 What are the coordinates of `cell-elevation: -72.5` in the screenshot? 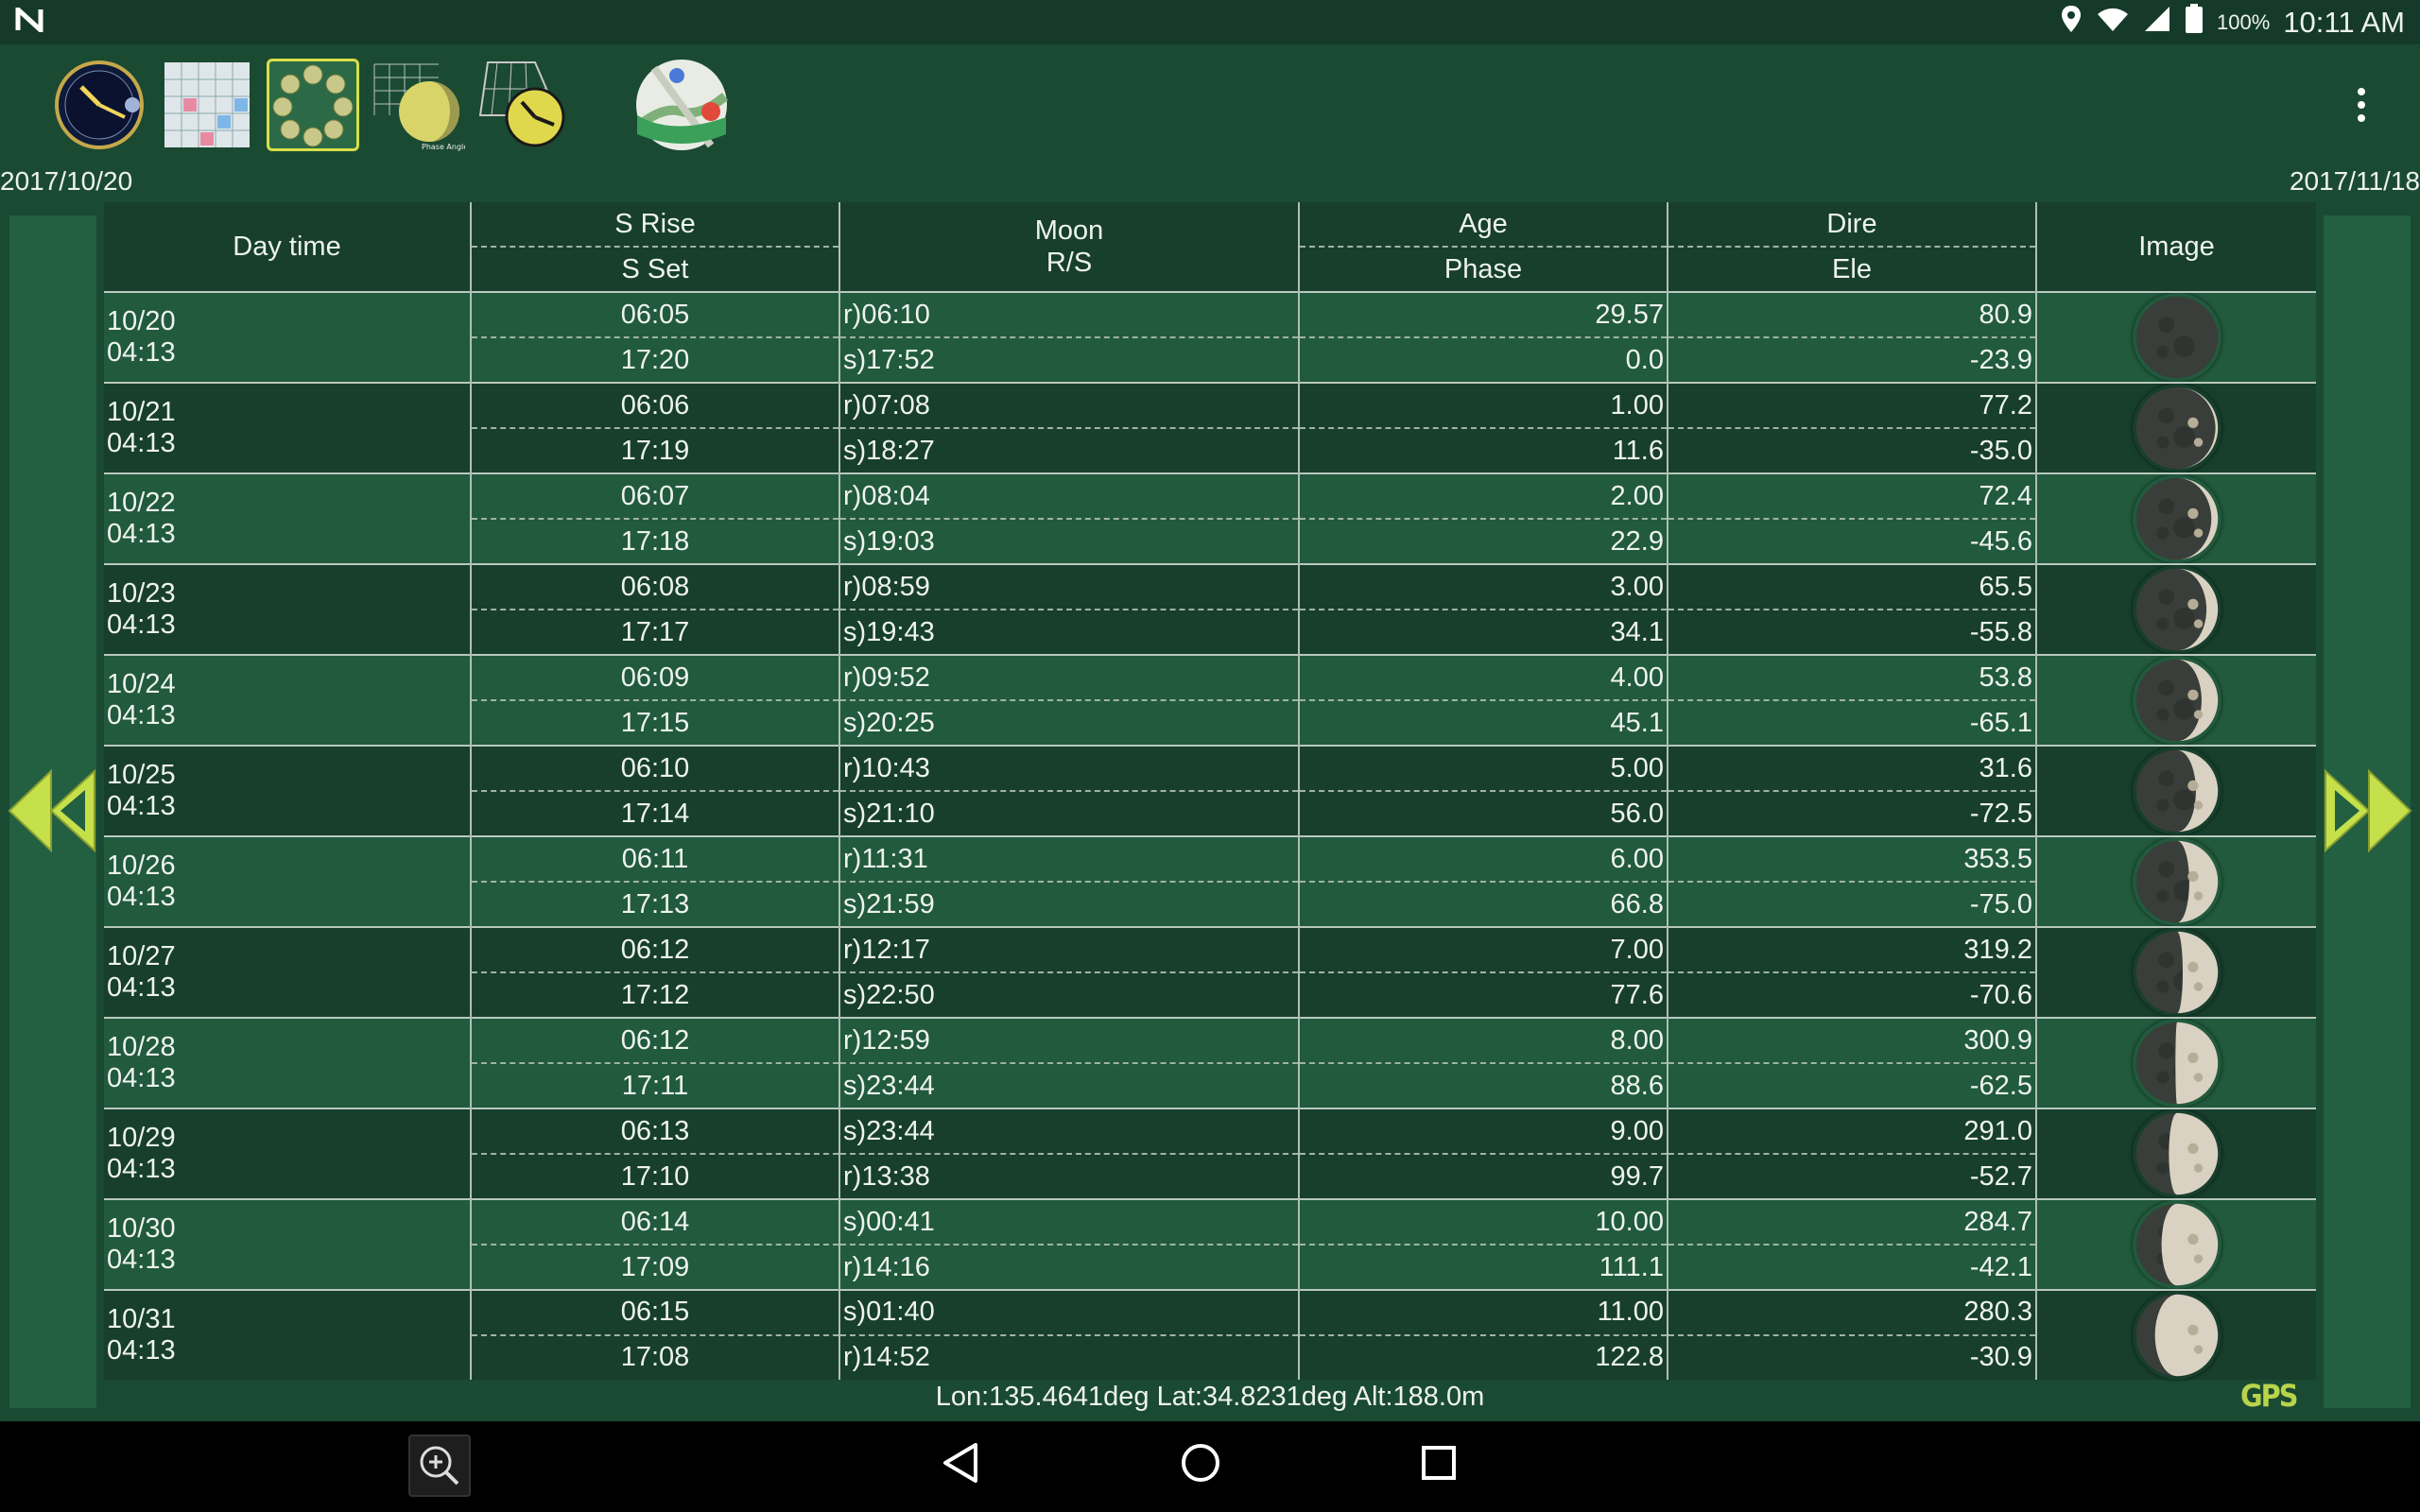 It's located at (1851, 813).